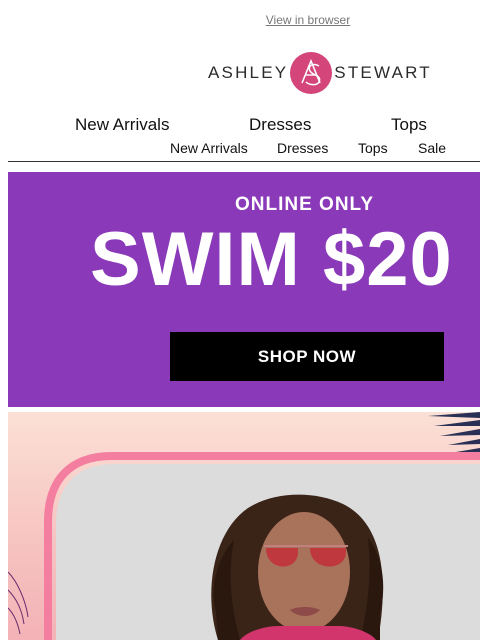 The image size is (480, 640). I want to click on brand-logo: ASHLEY STEWART, so click(320, 73).